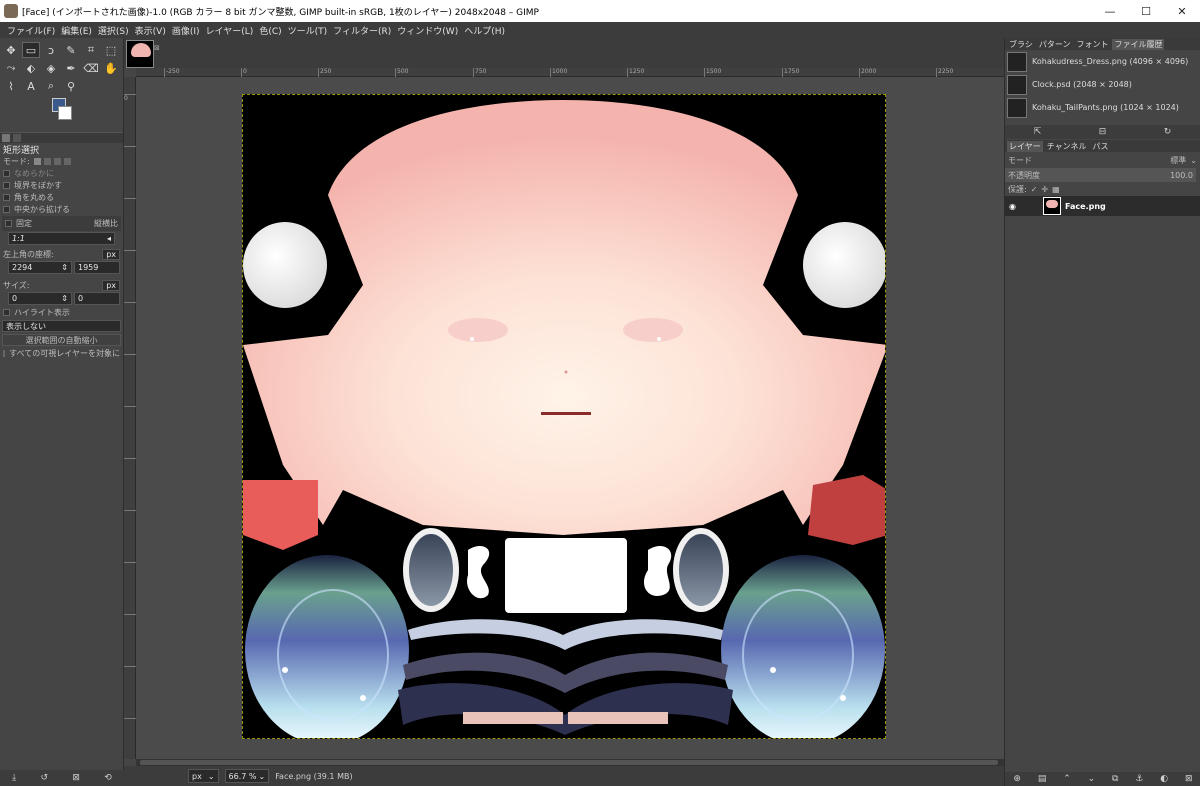 This screenshot has height=786, width=1200. What do you see at coordinates (61, 223) in the screenshot?
I see `fixed-option: 固定 縦横比` at bounding box center [61, 223].